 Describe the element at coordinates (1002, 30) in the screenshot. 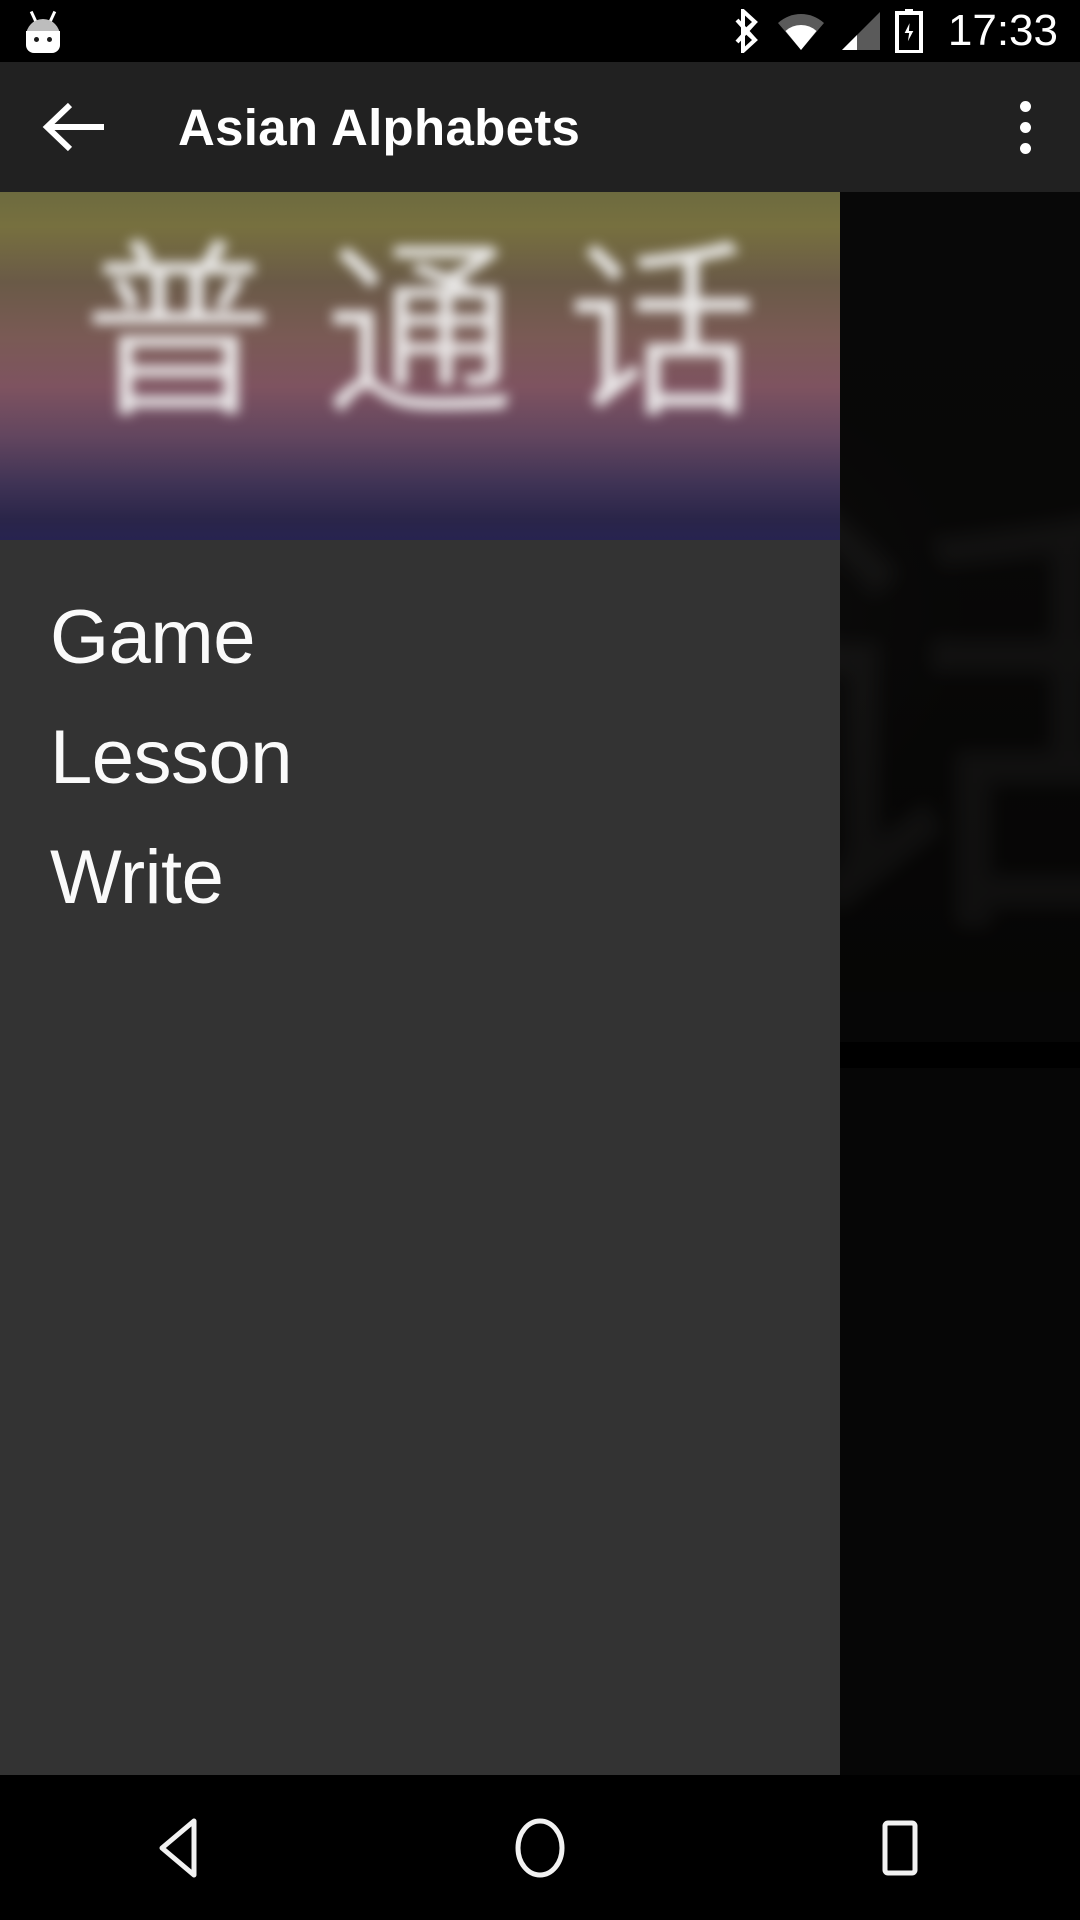

I see `status-bar-clock: 17:33` at that location.